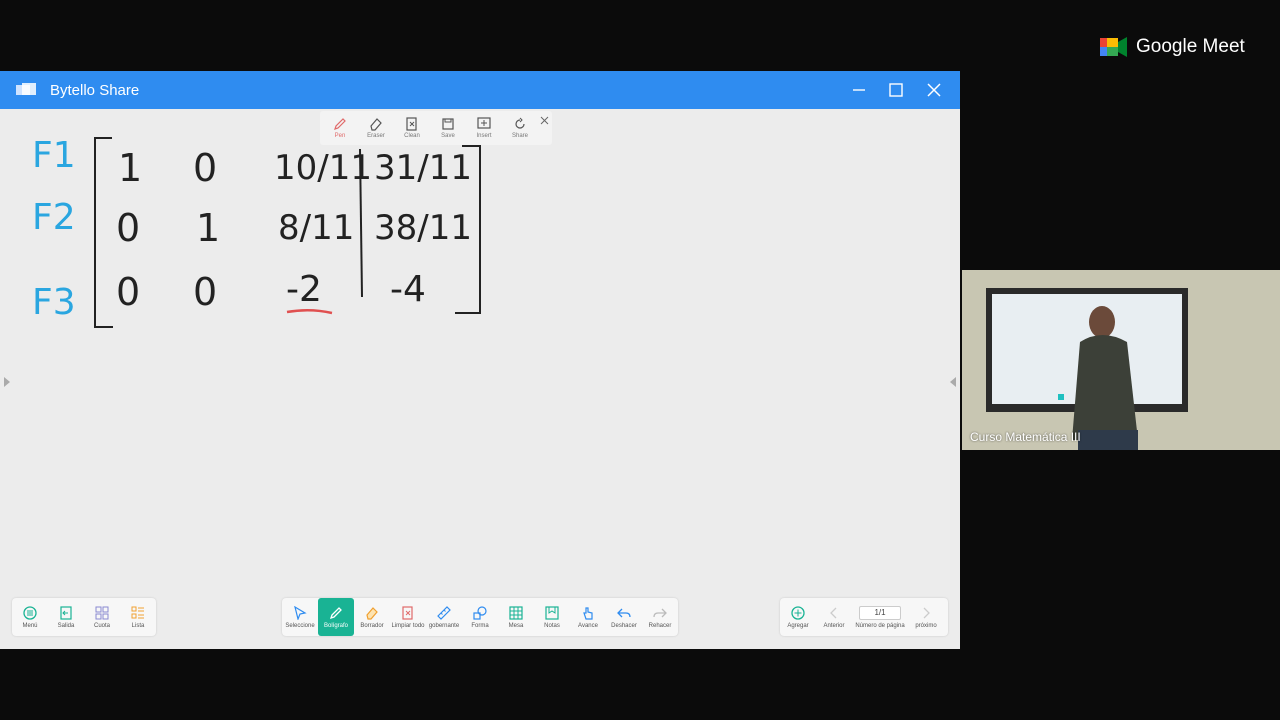 The height and width of the screenshot is (720, 1280). I want to click on maximize-button, so click(896, 90).